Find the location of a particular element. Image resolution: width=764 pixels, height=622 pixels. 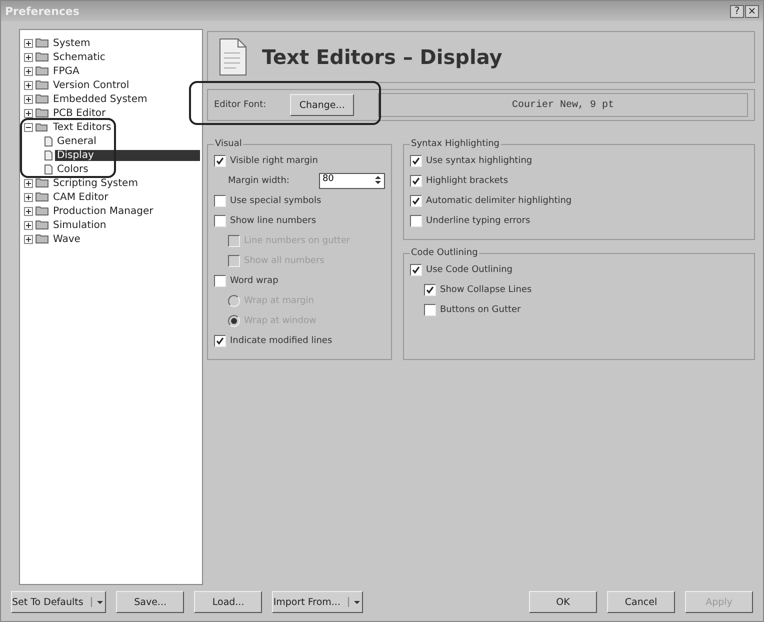

option-label: Use Code Outlining is located at coordinates (469, 270).